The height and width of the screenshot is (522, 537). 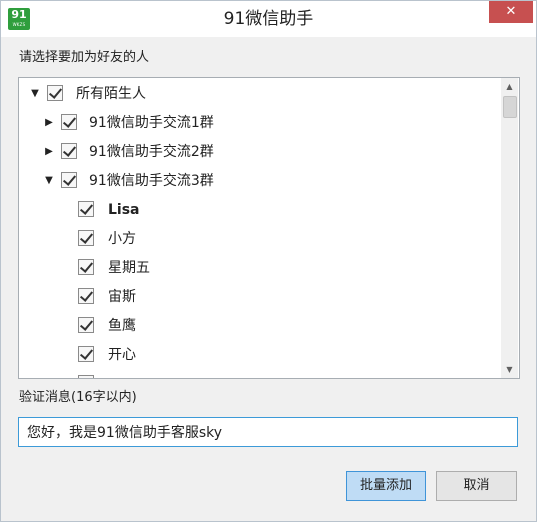 I want to click on tree-member-label: 星期五, so click(x=129, y=268).